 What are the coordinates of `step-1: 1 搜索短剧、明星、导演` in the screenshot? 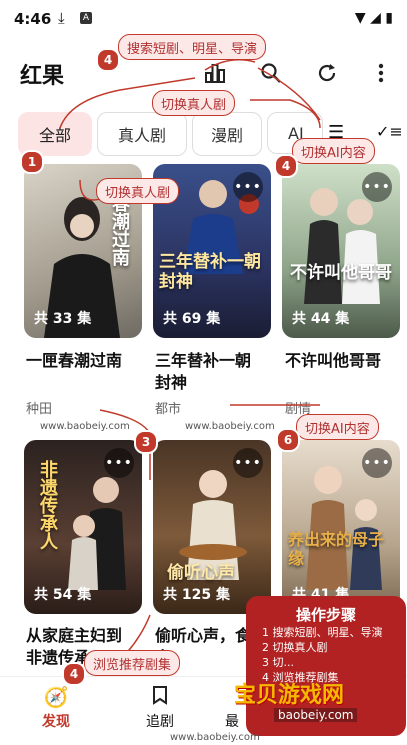 It's located at (322, 632).